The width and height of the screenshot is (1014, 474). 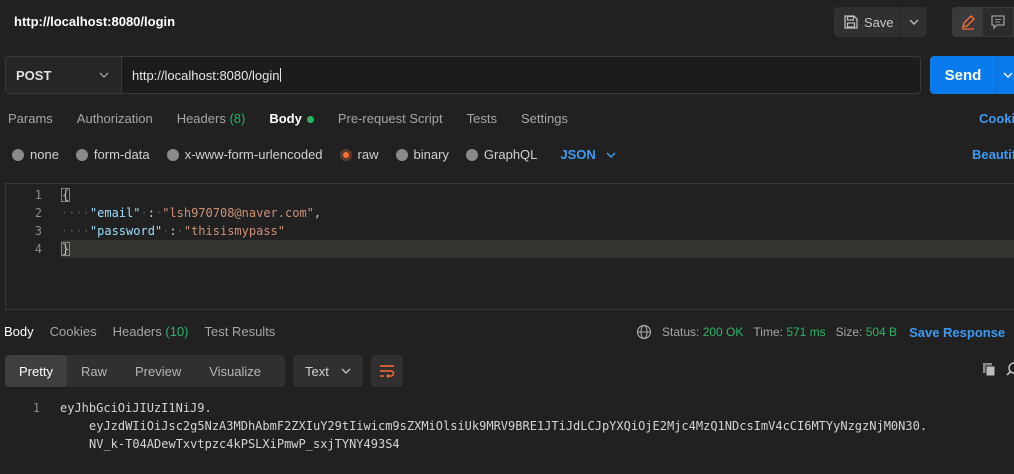 What do you see at coordinates (34, 75) in the screenshot?
I see `method-label: POST` at bounding box center [34, 75].